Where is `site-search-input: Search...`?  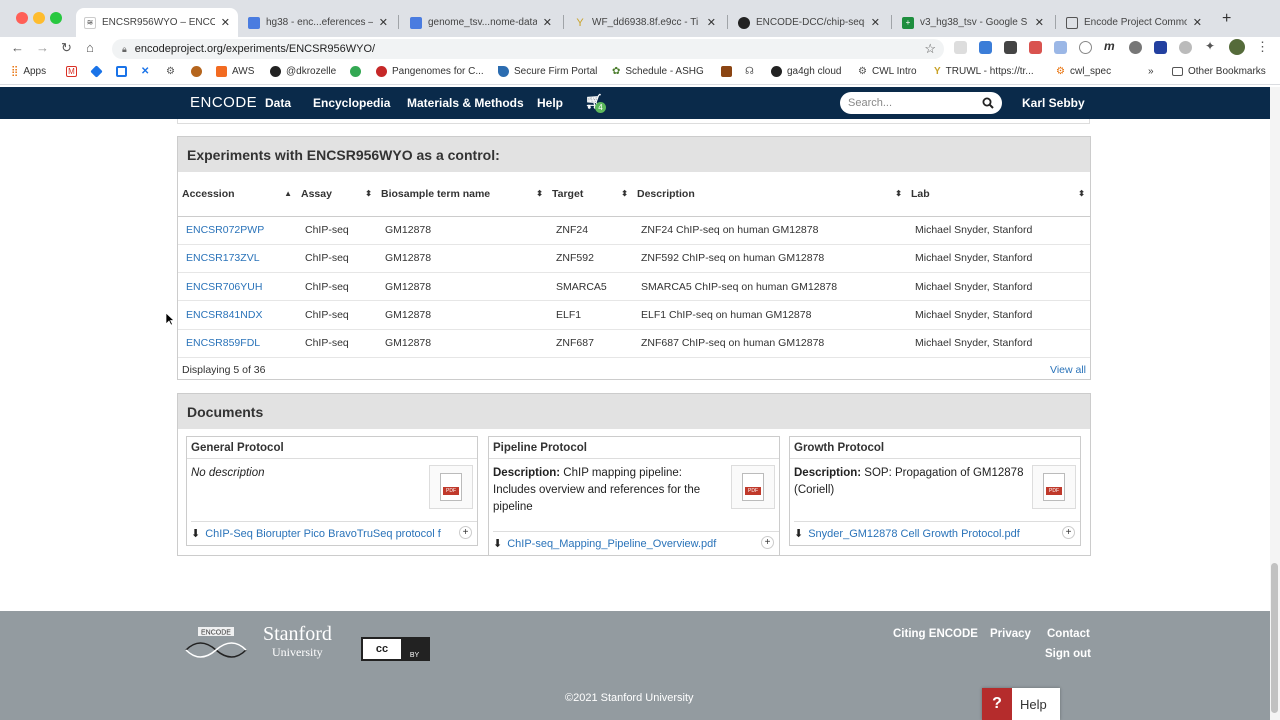 site-search-input: Search... is located at coordinates (921, 103).